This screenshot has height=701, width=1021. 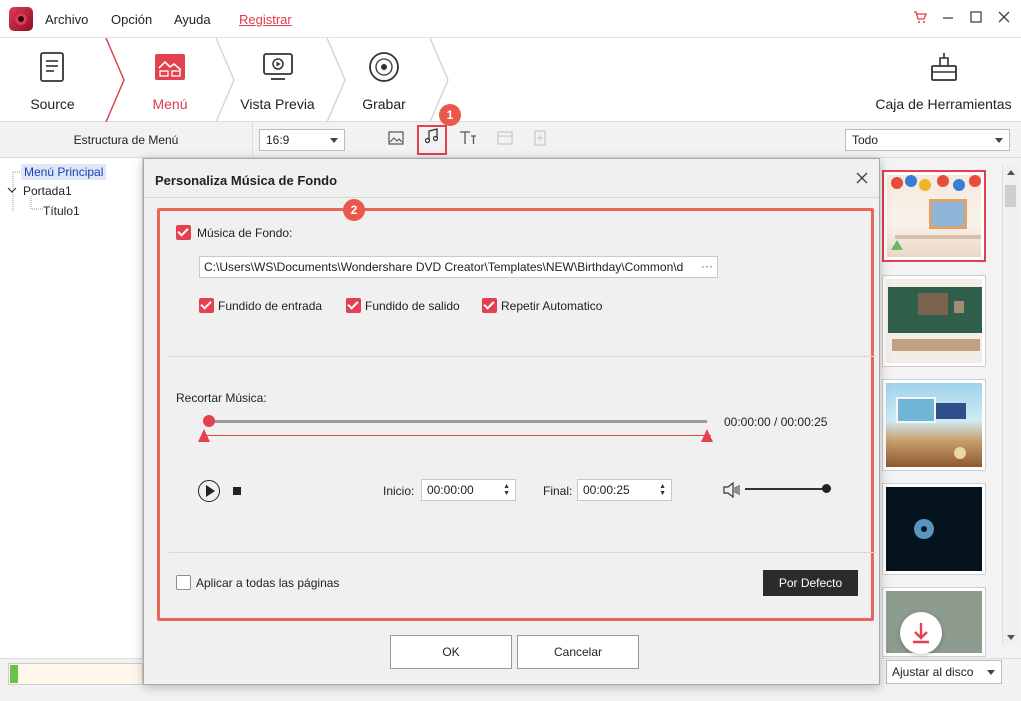 What do you see at coordinates (206, 305) in the screenshot?
I see `fade-in-checkbox` at bounding box center [206, 305].